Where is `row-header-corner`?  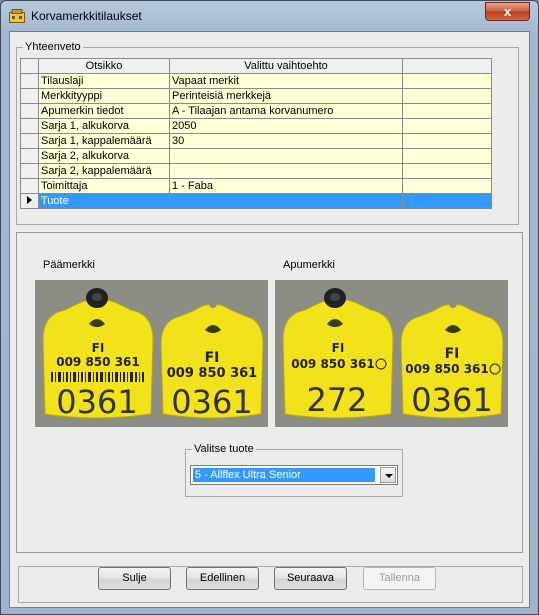 row-header-corner is located at coordinates (29, 66).